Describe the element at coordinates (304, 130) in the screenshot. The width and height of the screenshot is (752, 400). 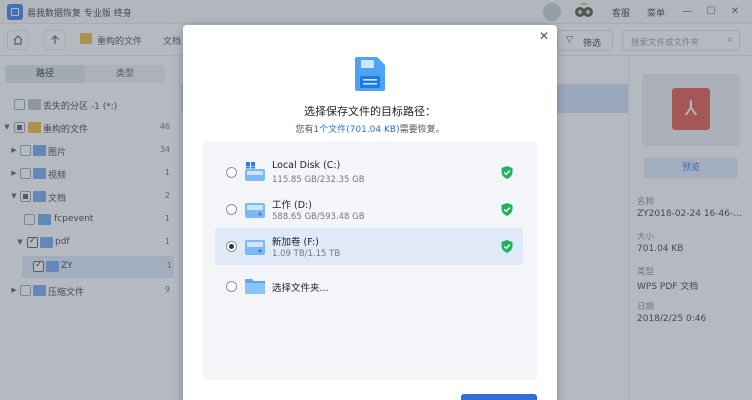
I see `subtitle-prefix: 您有` at that location.